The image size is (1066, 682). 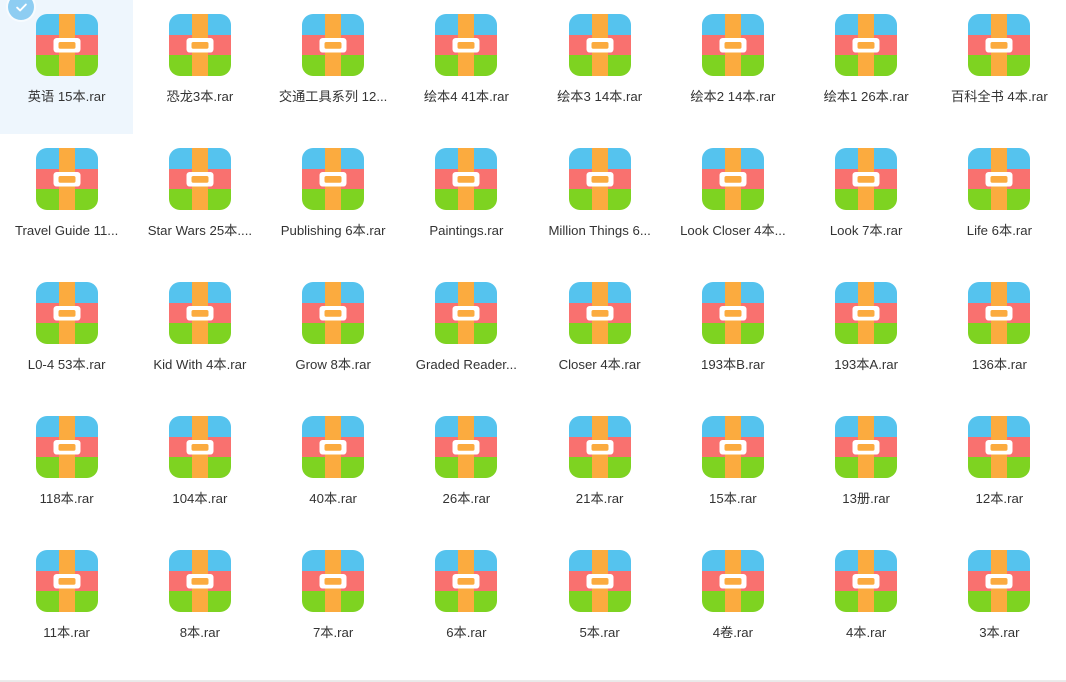 What do you see at coordinates (600, 96) in the screenshot?
I see `file-name-label: 绘本3 14本.rar` at bounding box center [600, 96].